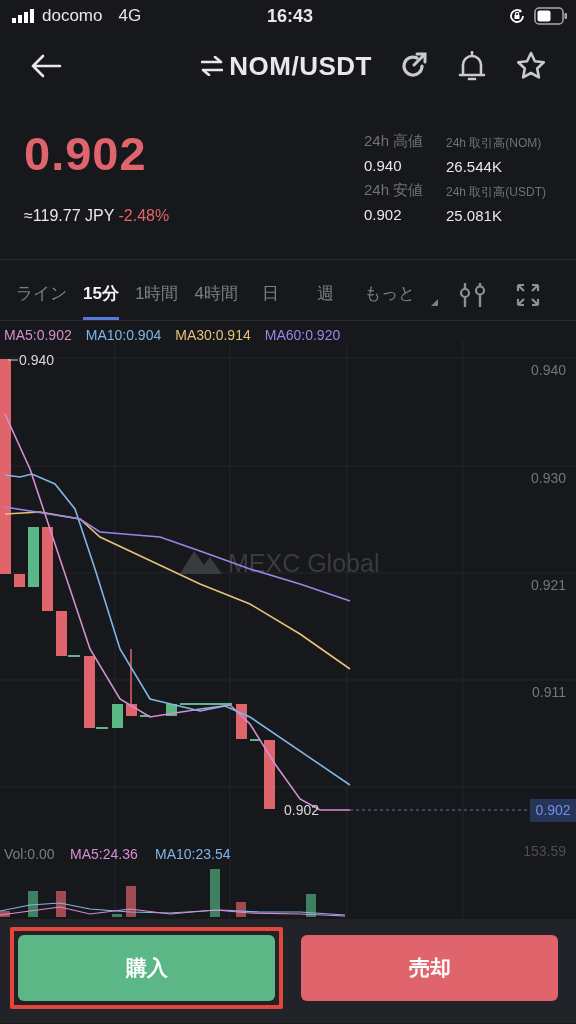 The height and width of the screenshot is (1024, 576). Describe the element at coordinates (496, 192) in the screenshot. I see `stat-label: 24h 取引高(USDT)` at that location.